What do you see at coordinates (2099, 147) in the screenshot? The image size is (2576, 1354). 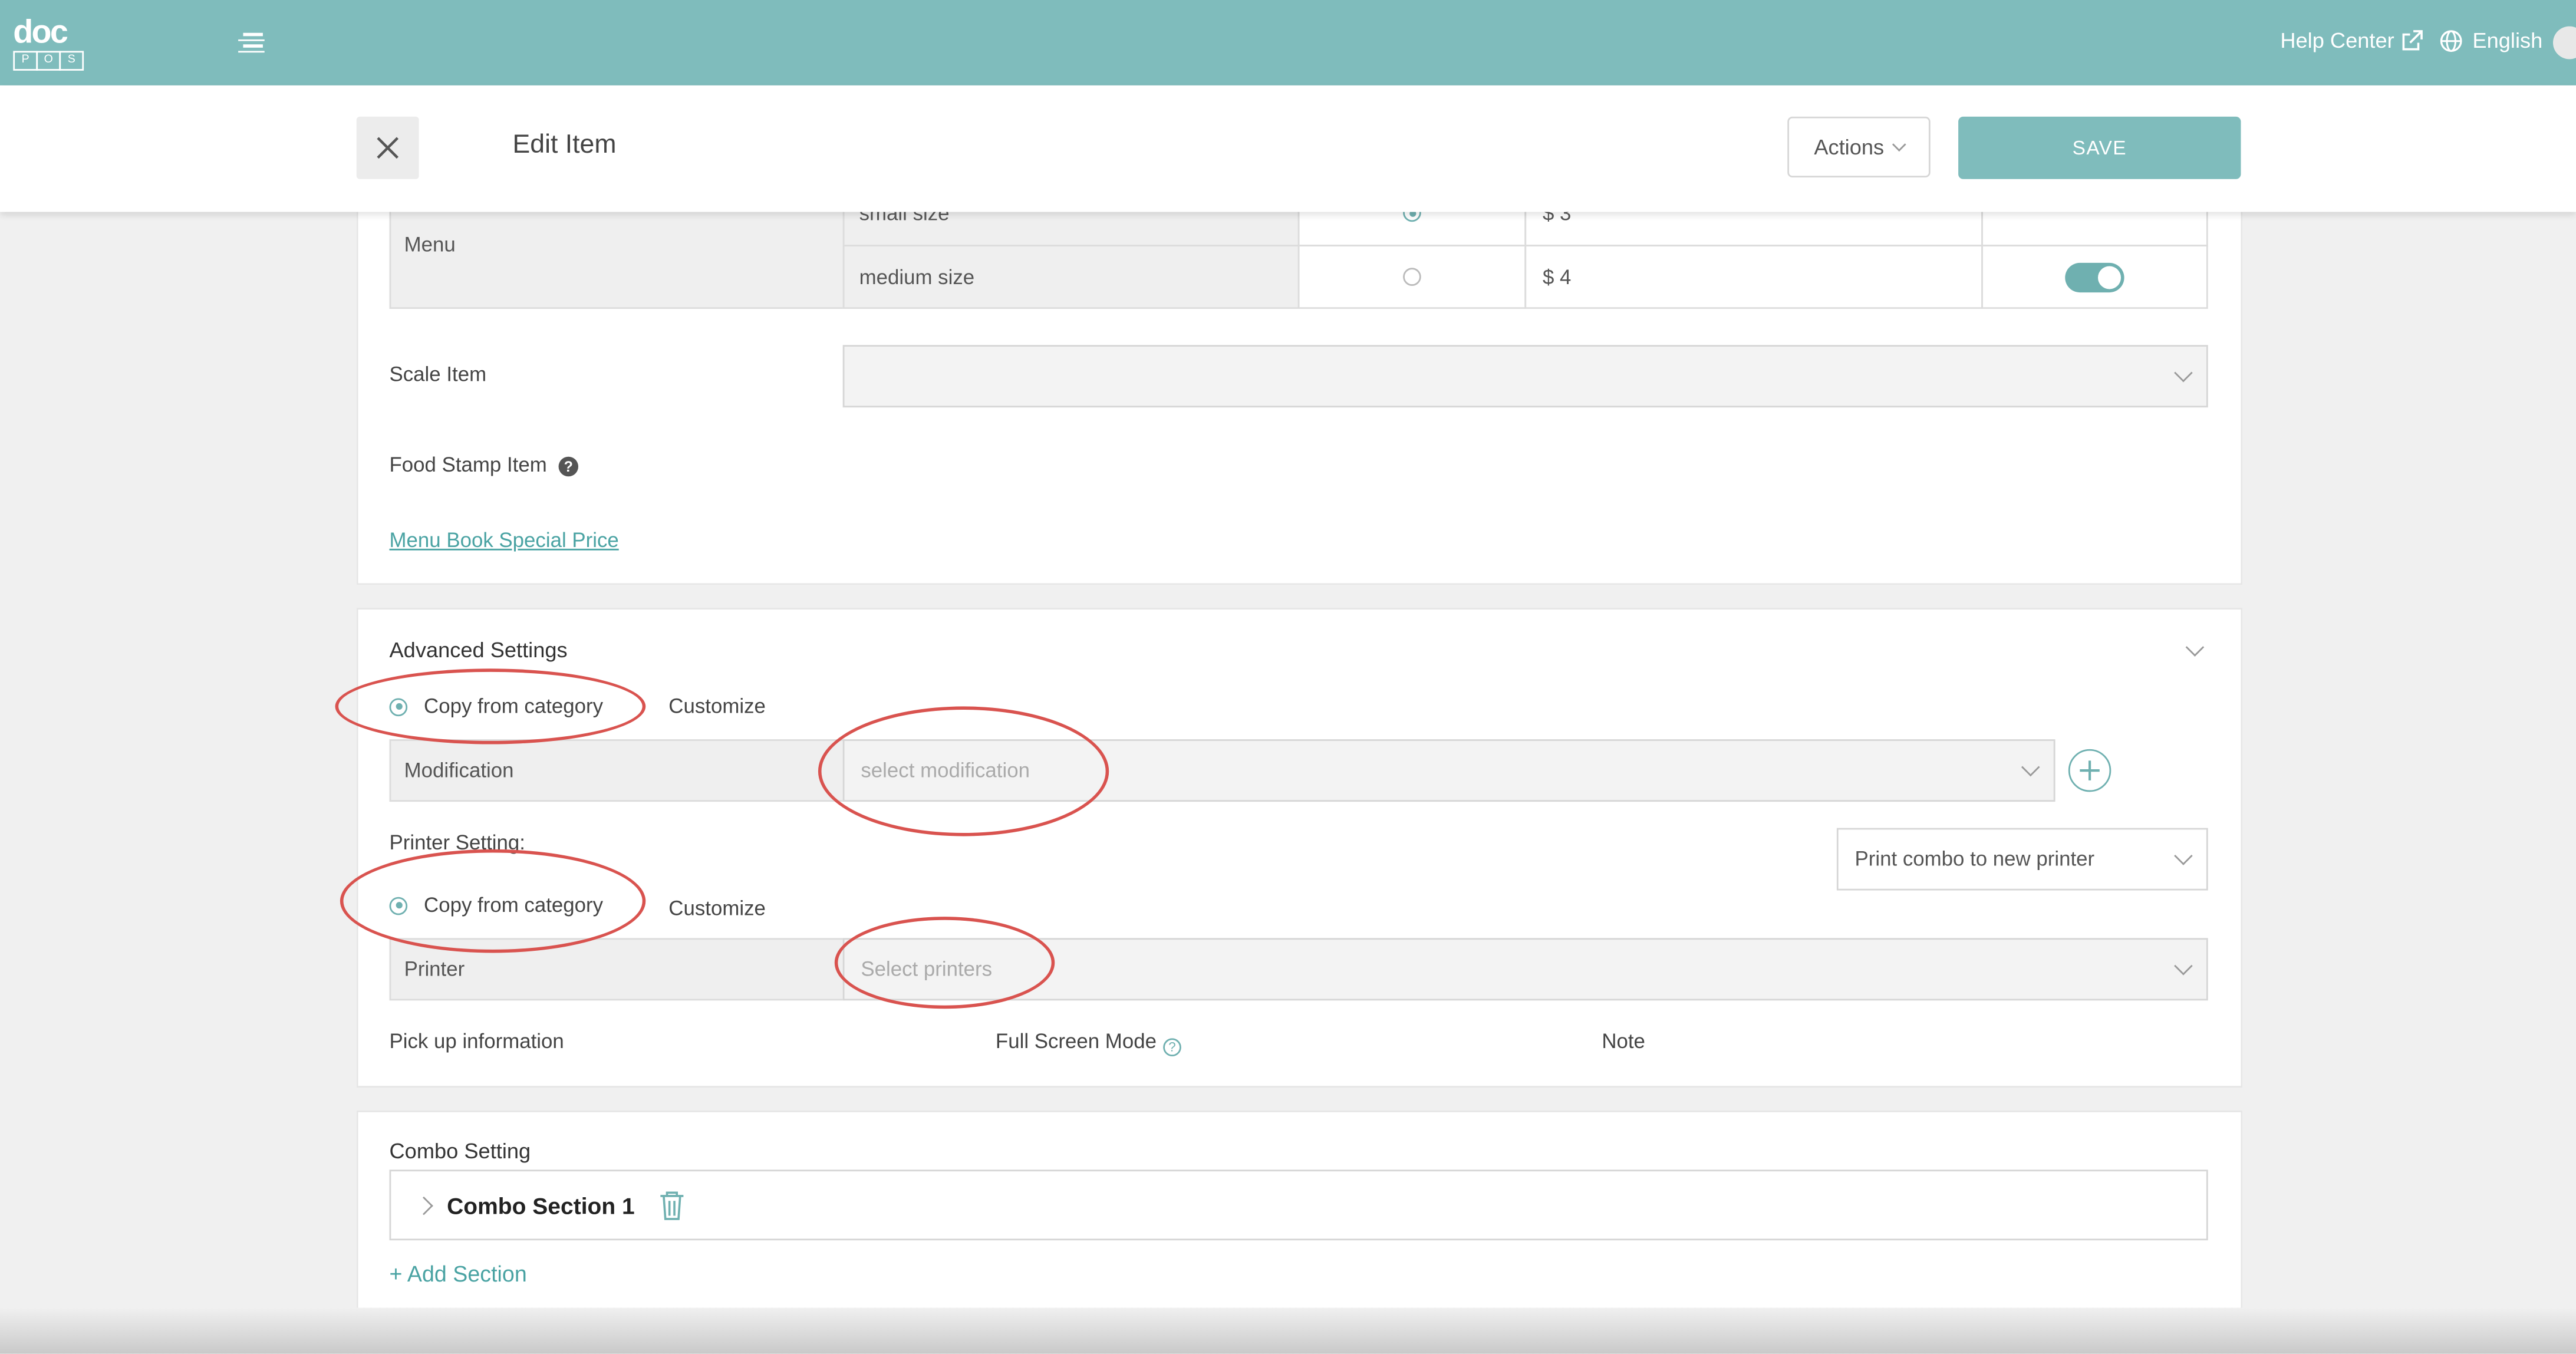 I see `save-button: SAVE` at bounding box center [2099, 147].